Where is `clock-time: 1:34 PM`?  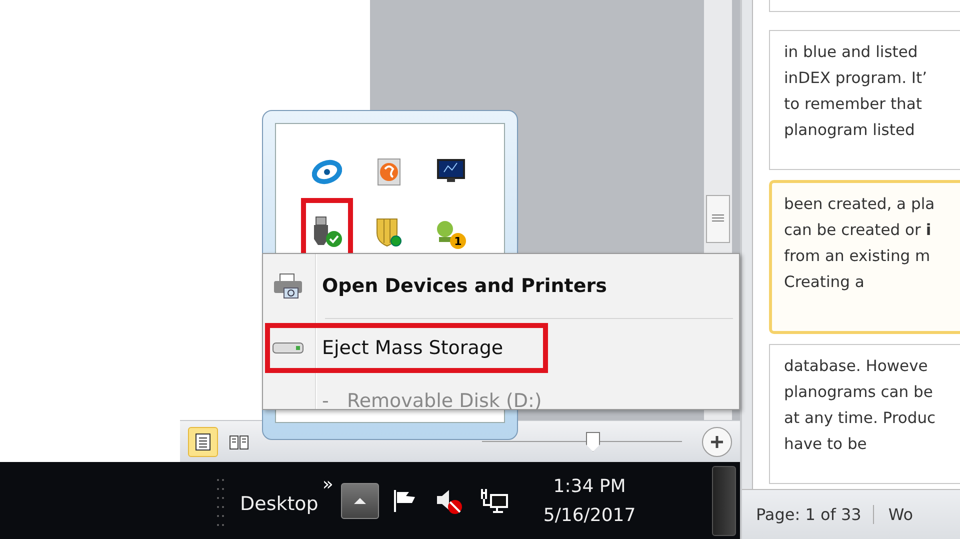 clock-time: 1:34 PM is located at coordinates (589, 486).